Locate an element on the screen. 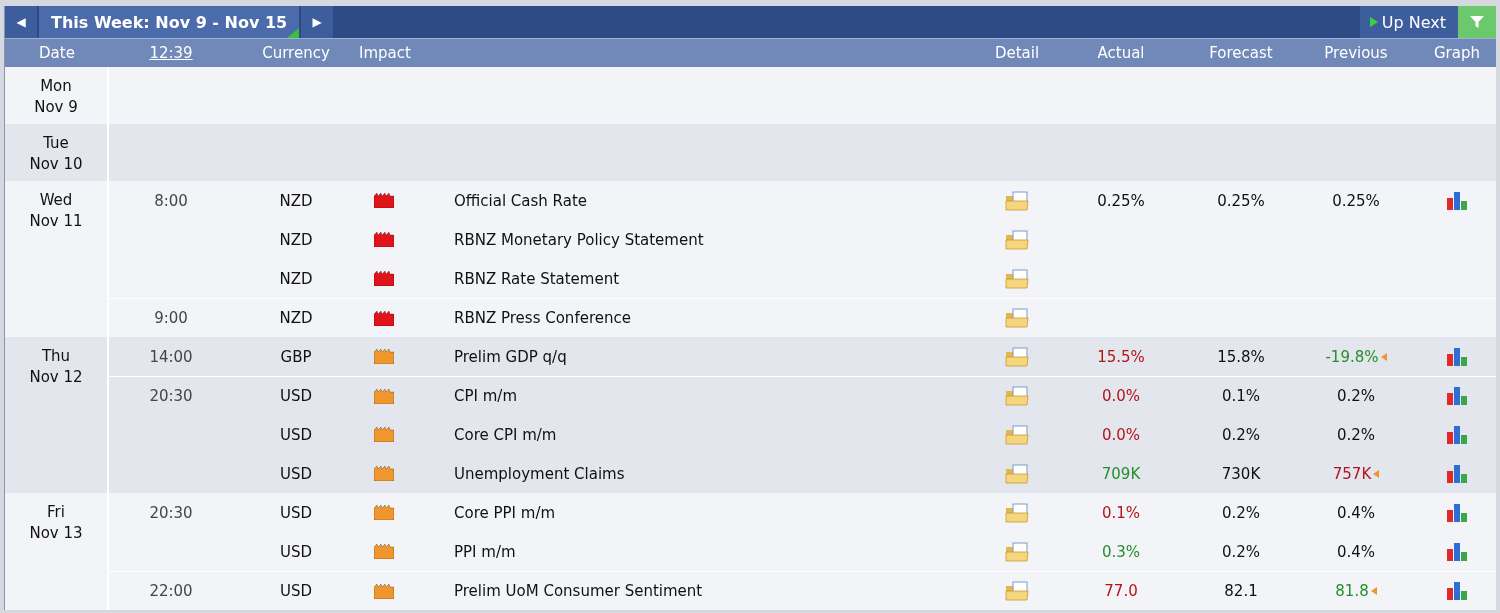  currency-code: GBP is located at coordinates (296, 356).